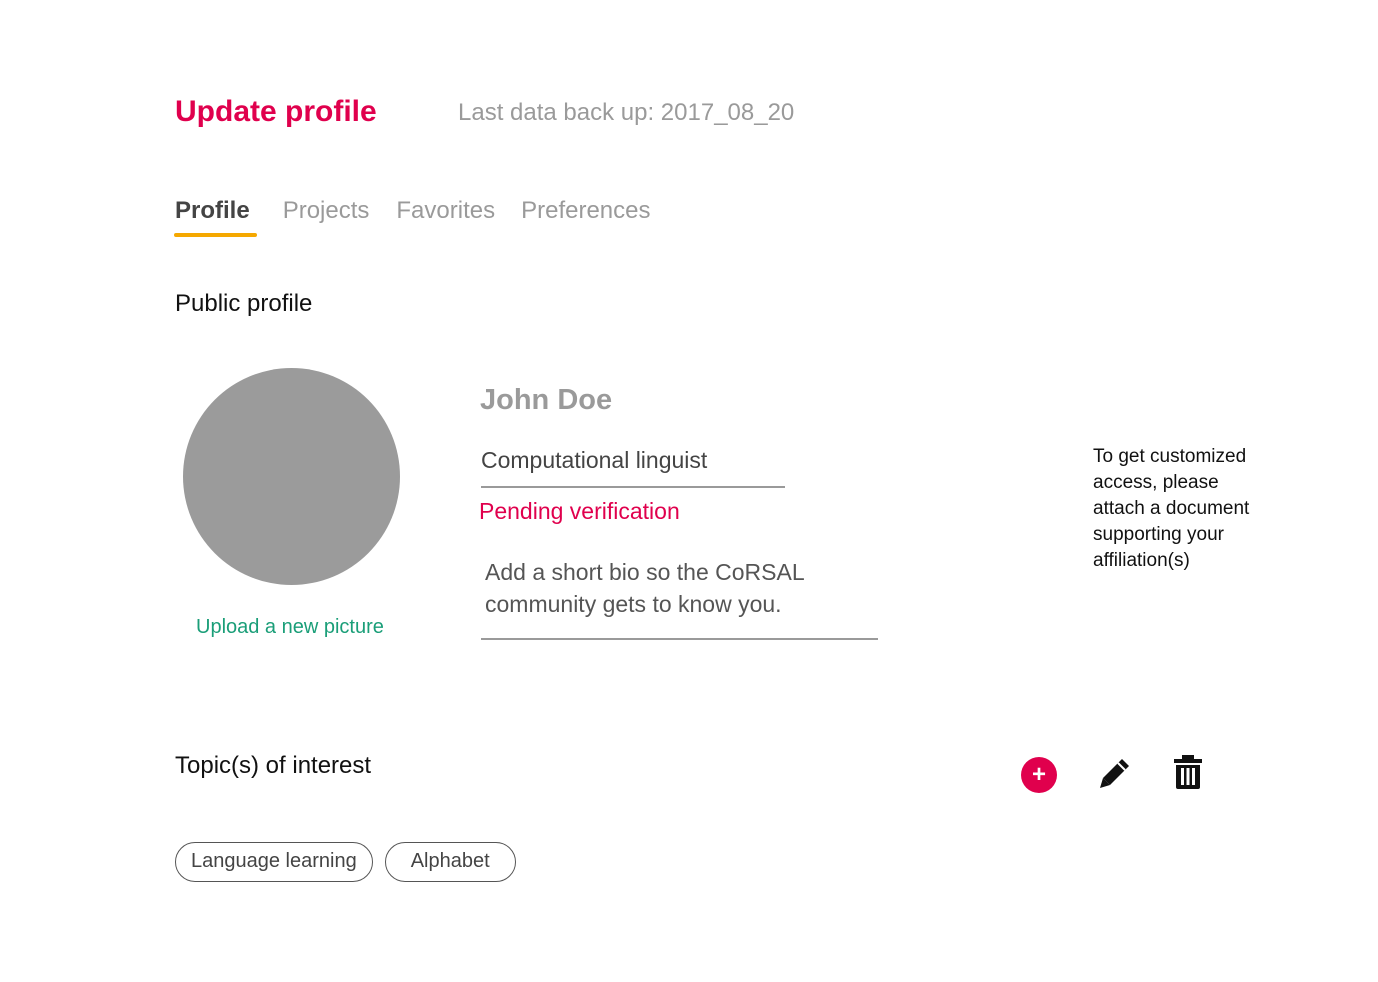  I want to click on upload-picture-link: Upload a new picture, so click(290, 627).